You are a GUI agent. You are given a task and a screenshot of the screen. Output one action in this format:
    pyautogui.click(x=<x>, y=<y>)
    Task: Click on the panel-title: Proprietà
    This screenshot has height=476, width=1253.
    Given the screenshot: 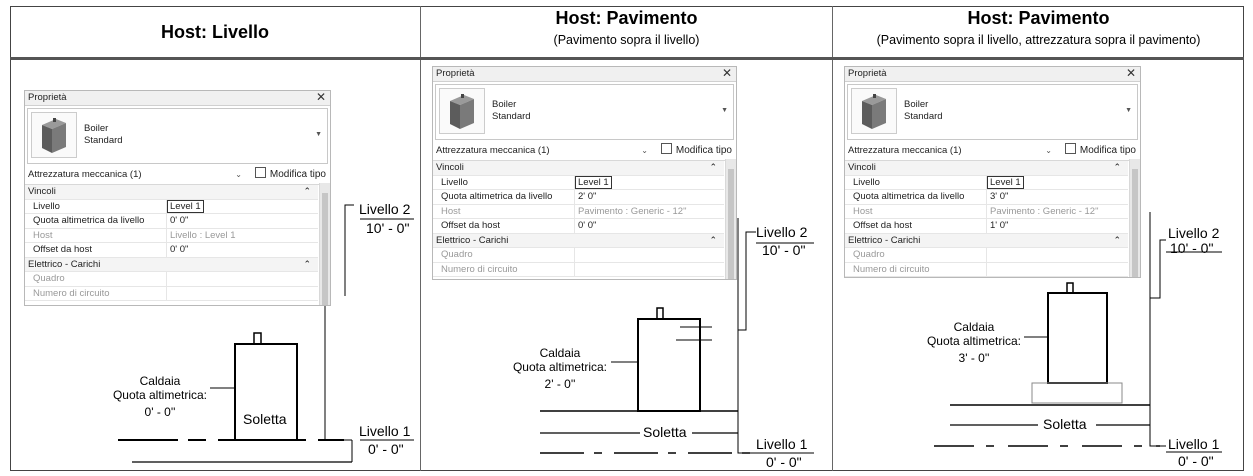 What is the action you would take?
    pyautogui.click(x=455, y=73)
    